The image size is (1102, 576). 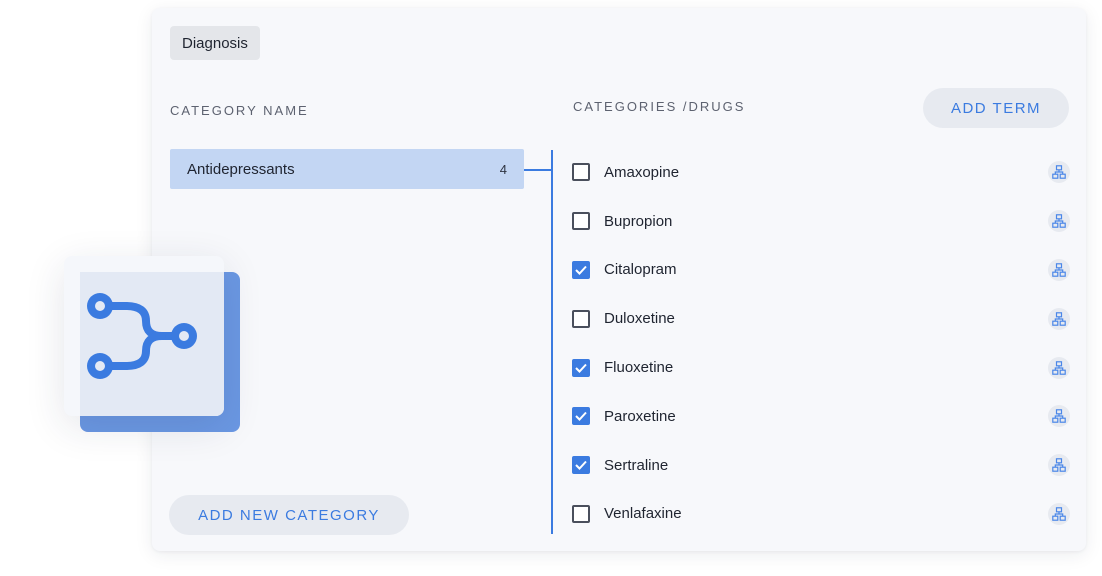 What do you see at coordinates (215, 43) in the screenshot?
I see `diagnosis-chip: Diagnosis` at bounding box center [215, 43].